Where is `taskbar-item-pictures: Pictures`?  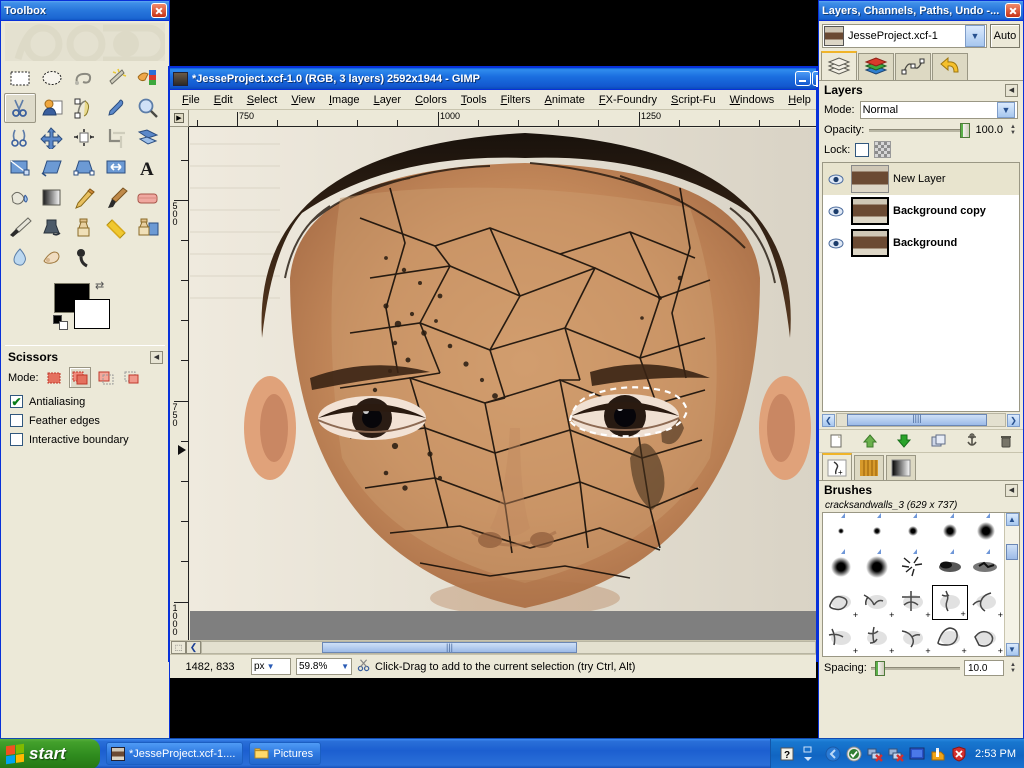
taskbar-item-pictures: Pictures is located at coordinates (285, 753).